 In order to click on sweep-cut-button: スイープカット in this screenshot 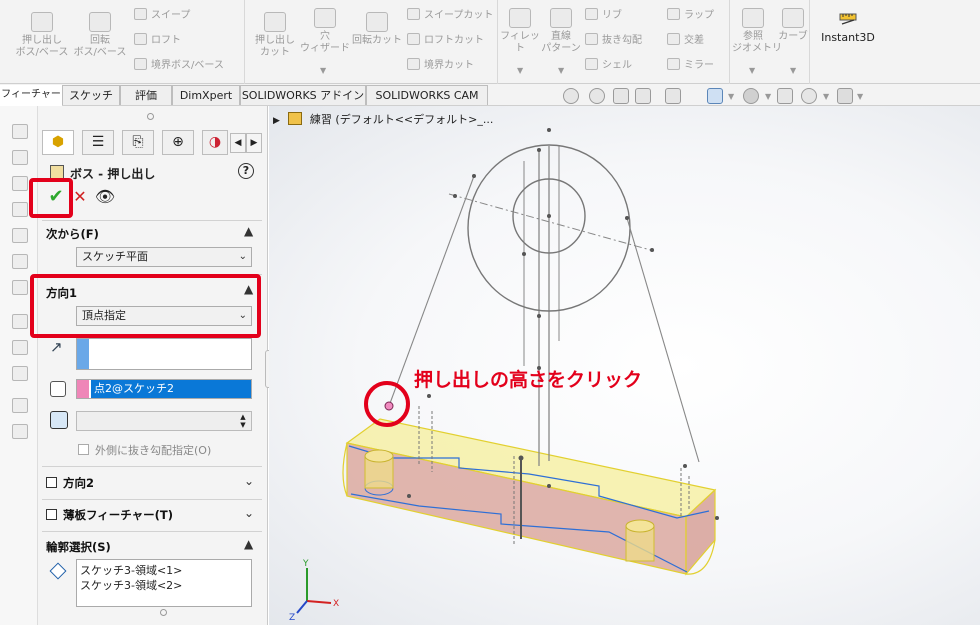, I will do `click(450, 16)`.